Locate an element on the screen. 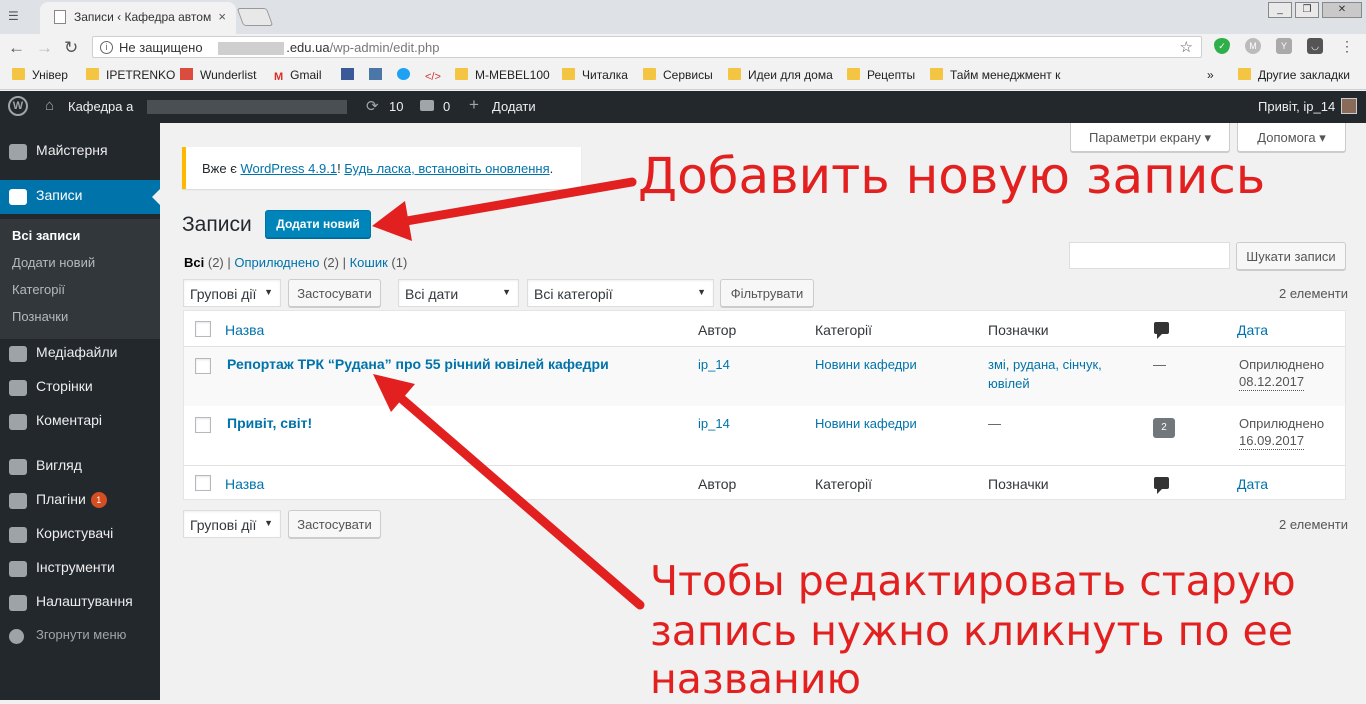 The image size is (1366, 704). bookmark-item: M-MEBEL100 is located at coordinates (502, 75).